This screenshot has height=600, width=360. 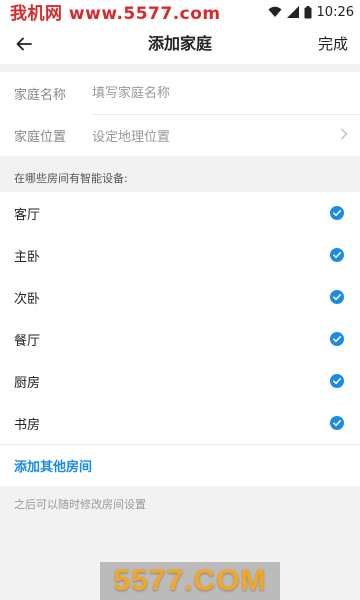 What do you see at coordinates (27, 383) in the screenshot?
I see `room-name: 厨房` at bounding box center [27, 383].